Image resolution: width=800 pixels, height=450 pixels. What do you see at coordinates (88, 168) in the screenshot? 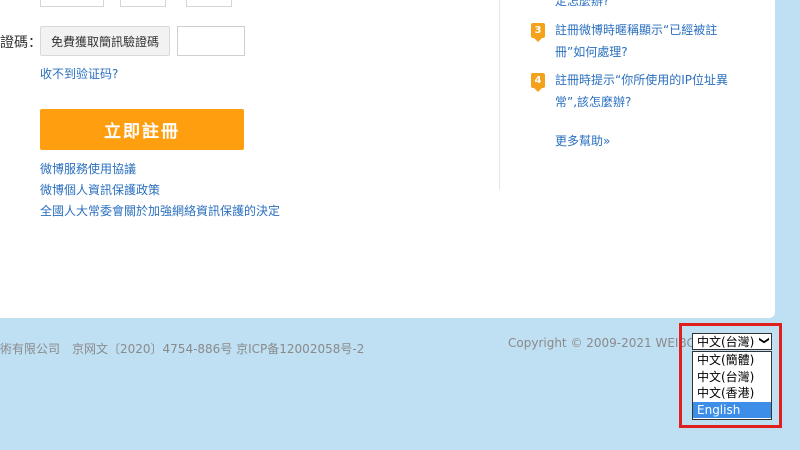
I see `terms-link: 微博服務使用協議` at bounding box center [88, 168].